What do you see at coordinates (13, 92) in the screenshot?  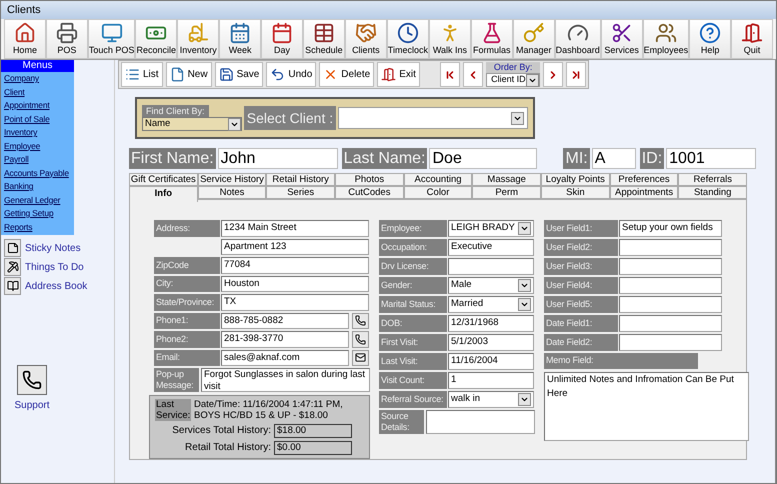 I see `menu-link: Client` at bounding box center [13, 92].